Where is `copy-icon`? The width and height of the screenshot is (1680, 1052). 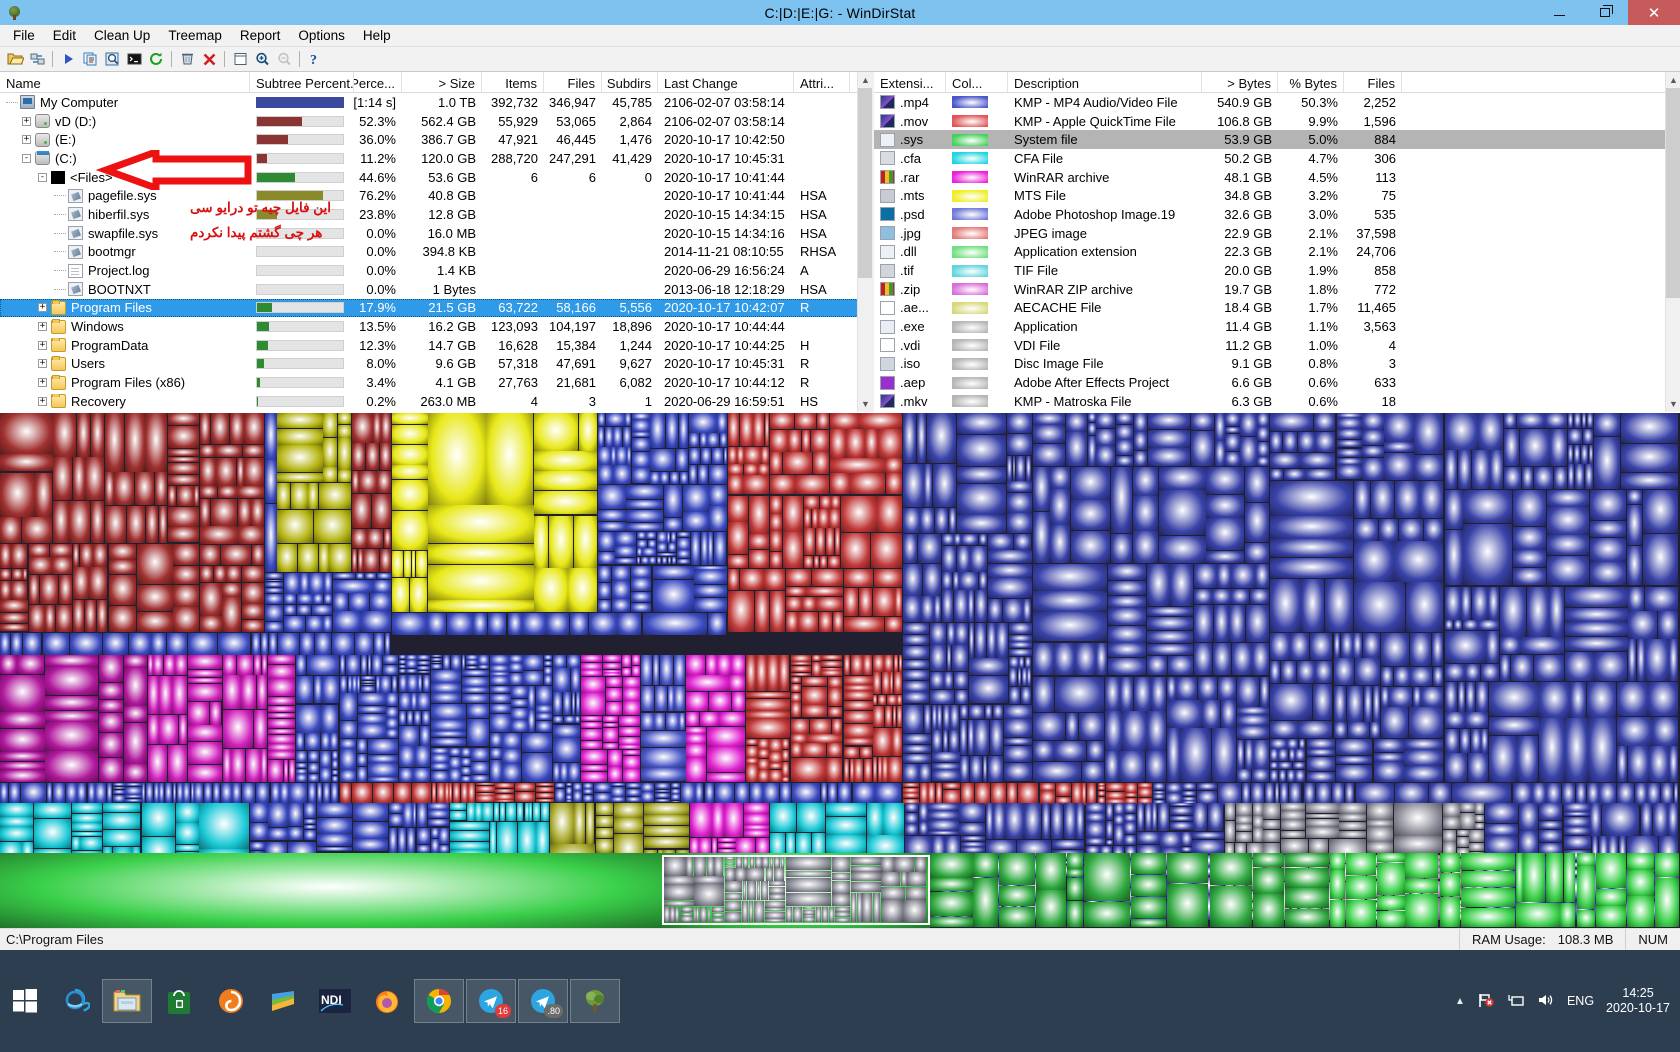 copy-icon is located at coordinates (90, 59).